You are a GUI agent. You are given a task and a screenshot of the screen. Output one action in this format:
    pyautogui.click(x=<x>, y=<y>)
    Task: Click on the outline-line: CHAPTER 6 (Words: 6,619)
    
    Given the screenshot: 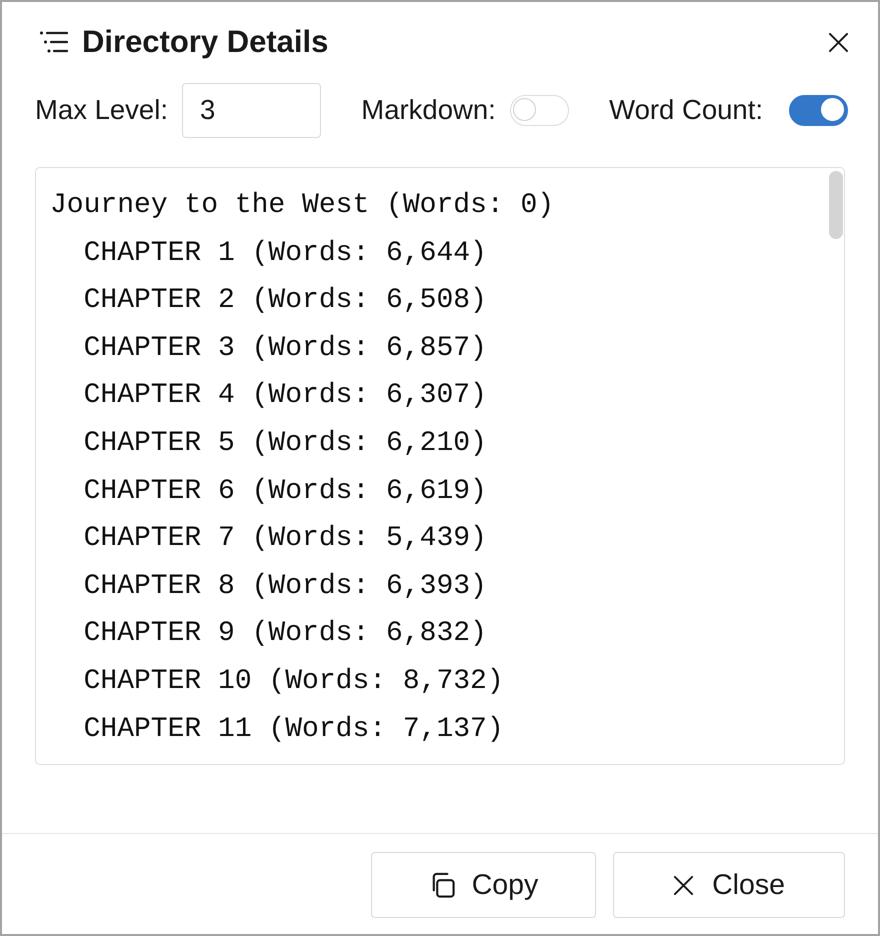 What is the action you would take?
    pyautogui.click(x=285, y=491)
    